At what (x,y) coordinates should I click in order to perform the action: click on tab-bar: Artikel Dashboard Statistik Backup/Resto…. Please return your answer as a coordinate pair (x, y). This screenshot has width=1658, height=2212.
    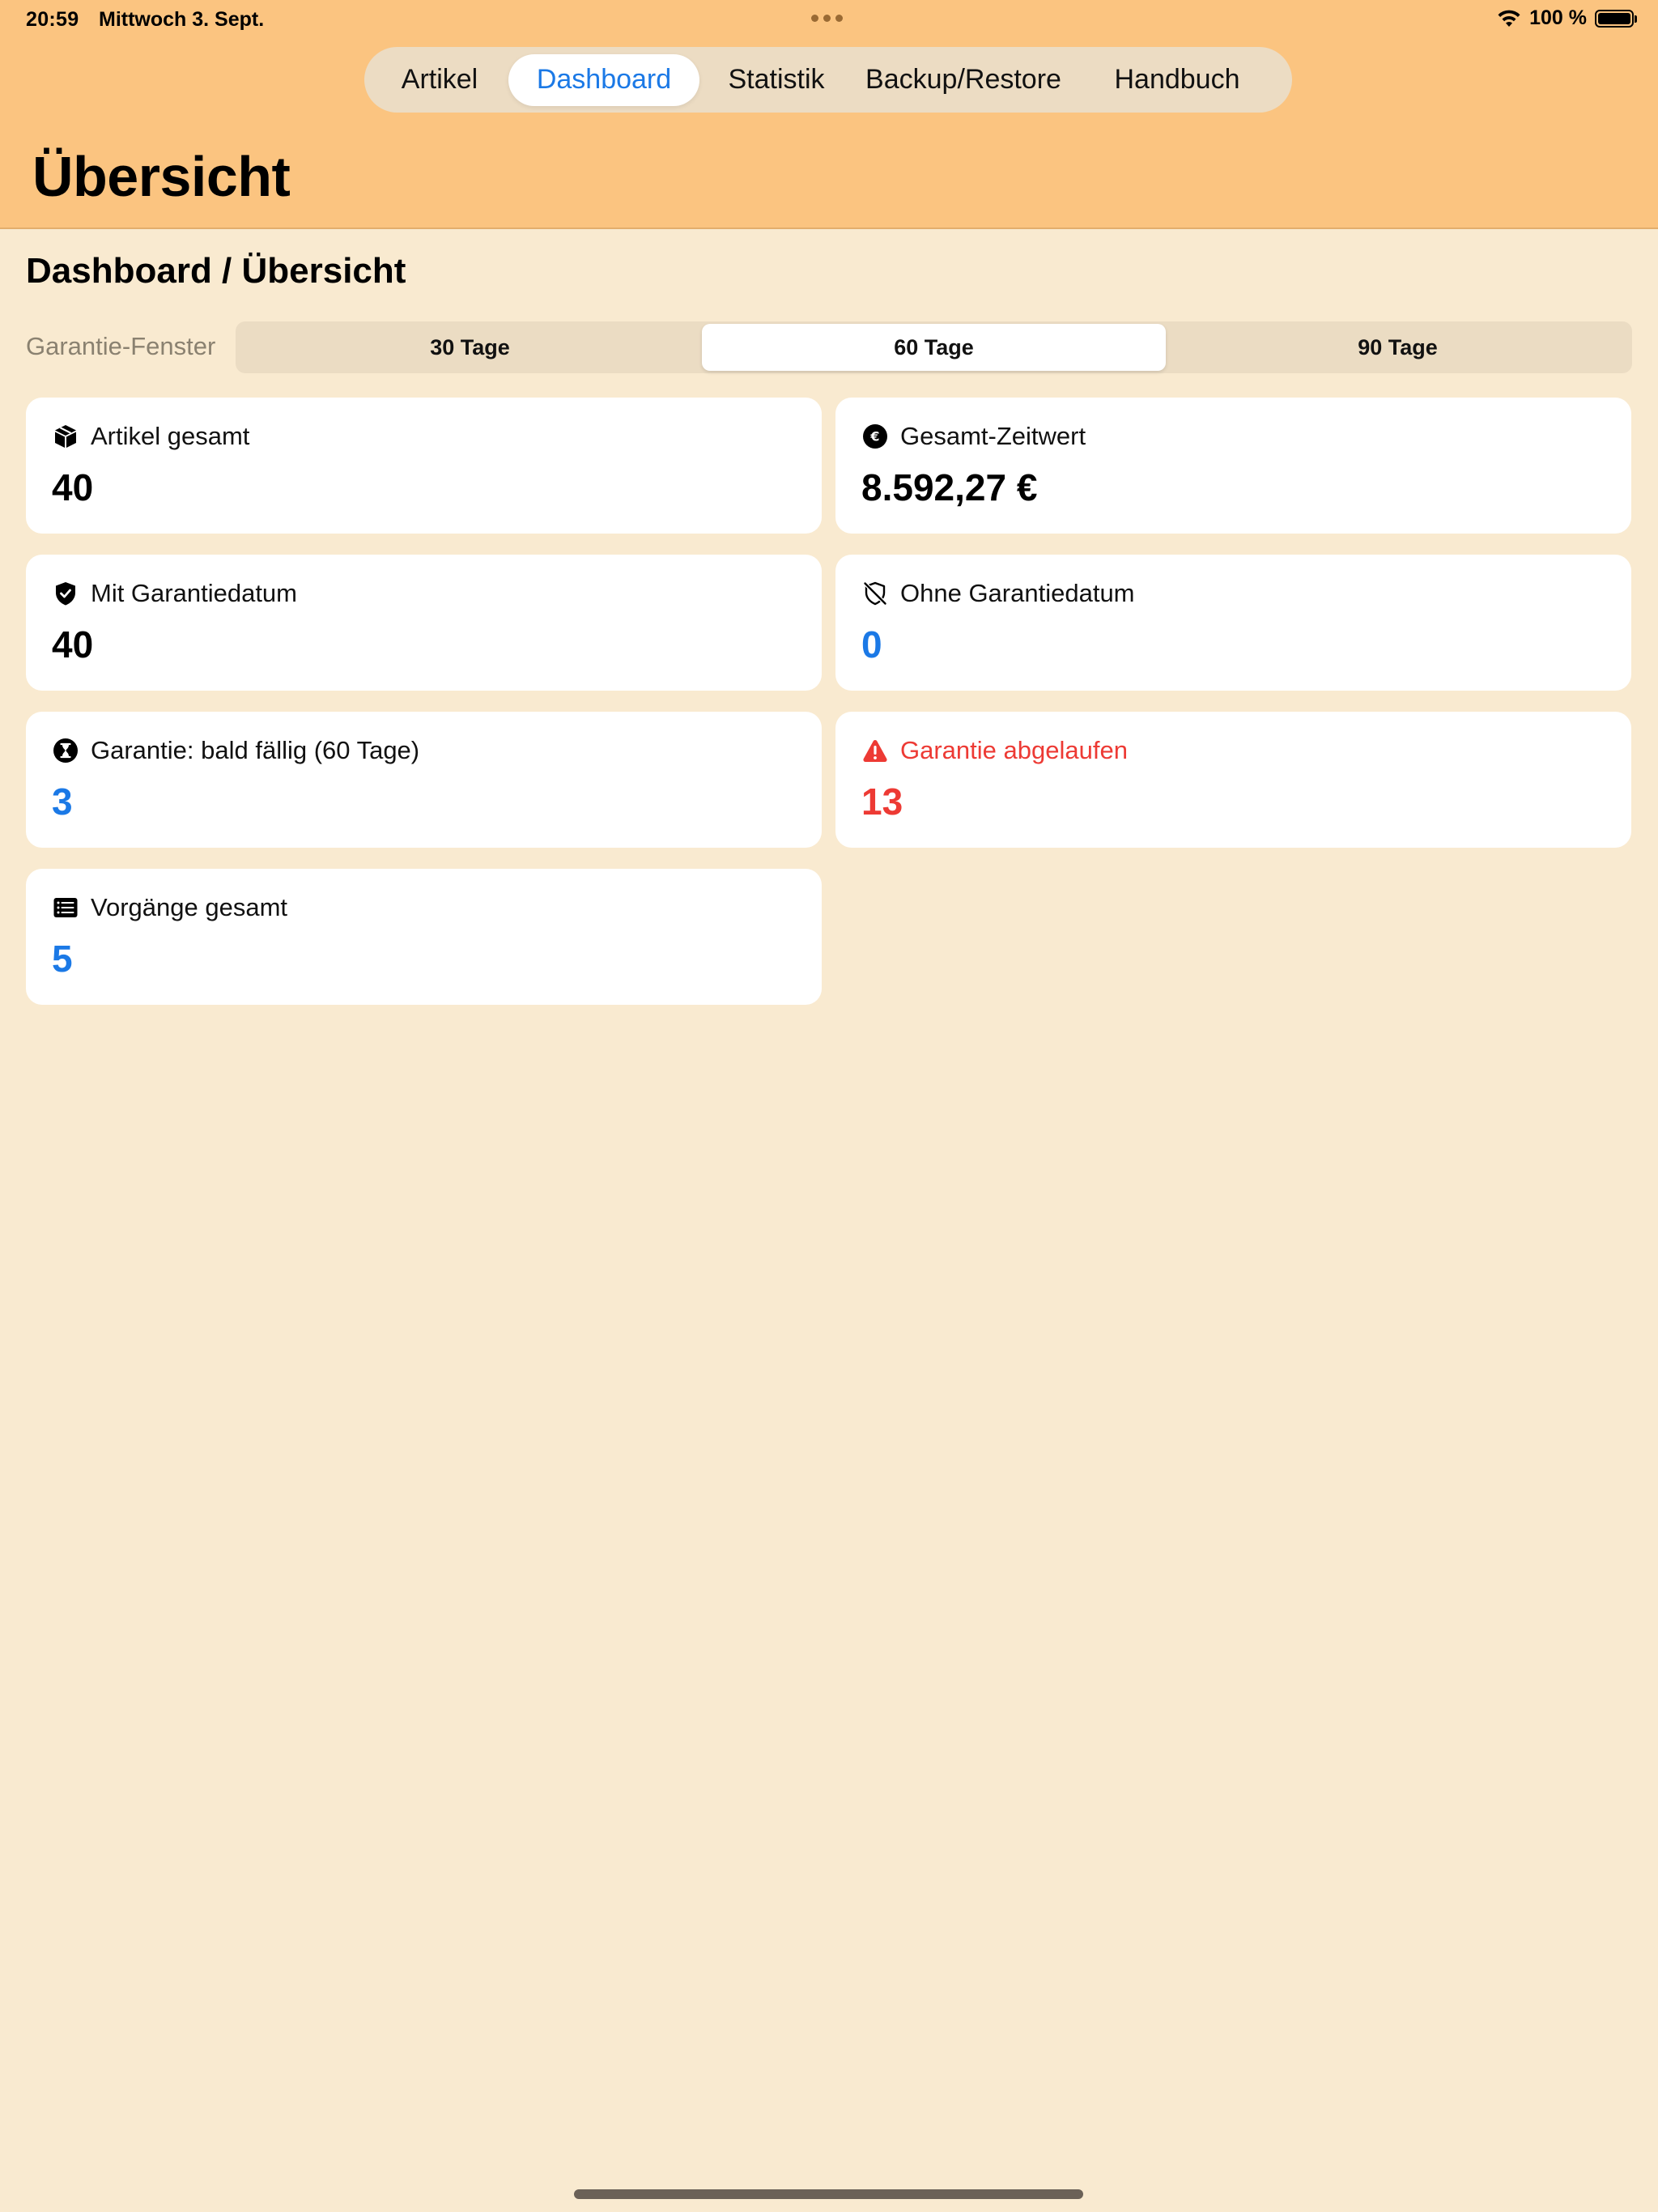
    Looking at the image, I should click on (828, 80).